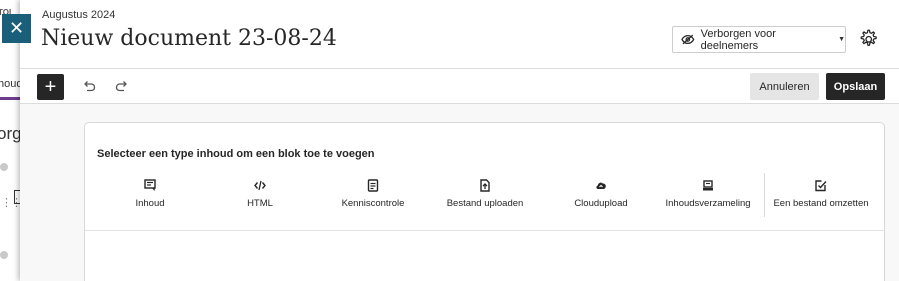 The image size is (899, 281). I want to click on gear-icon, so click(868, 39).